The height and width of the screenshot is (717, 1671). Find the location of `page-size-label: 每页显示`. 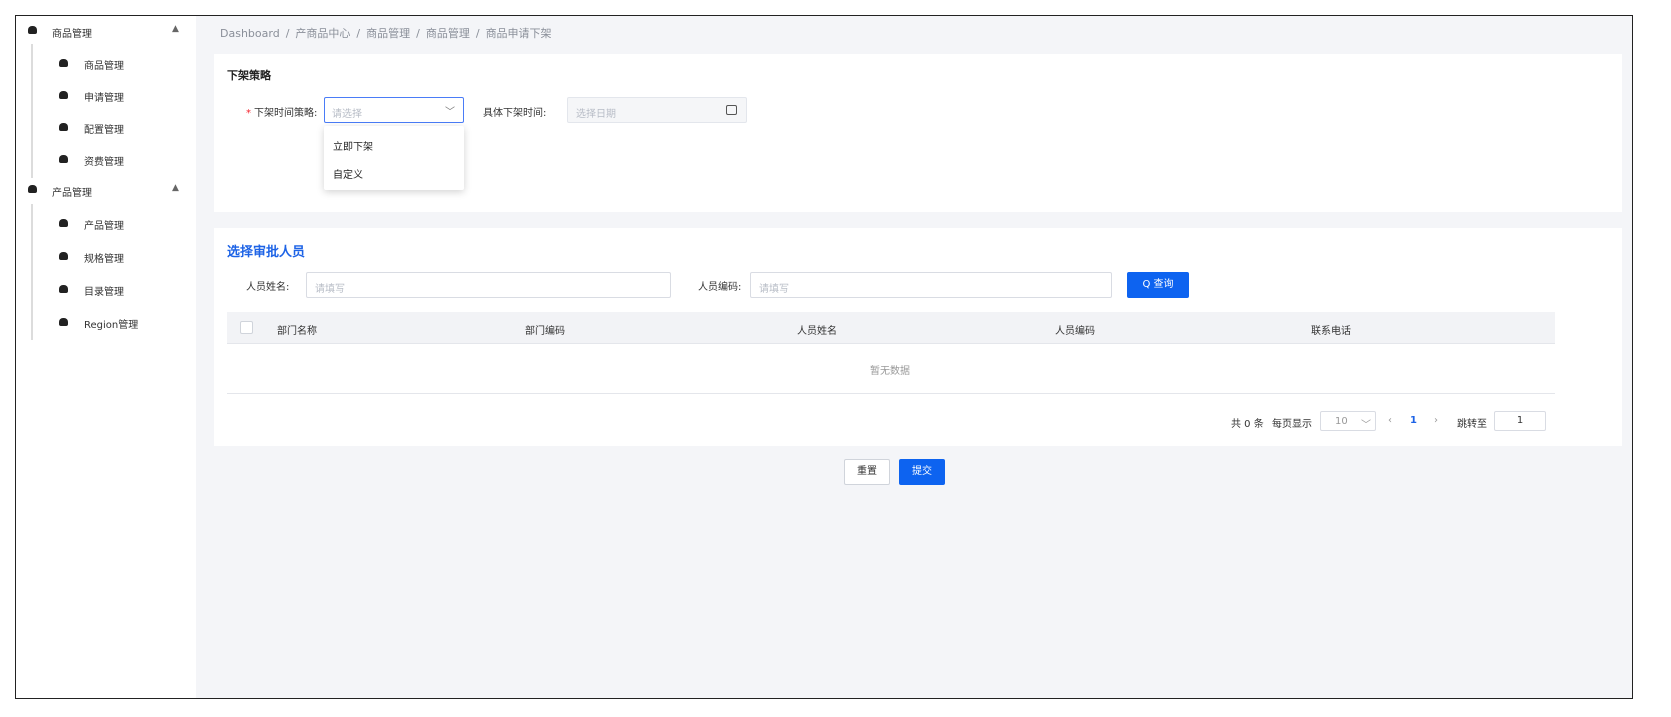

page-size-label: 每页显示 is located at coordinates (1292, 424).